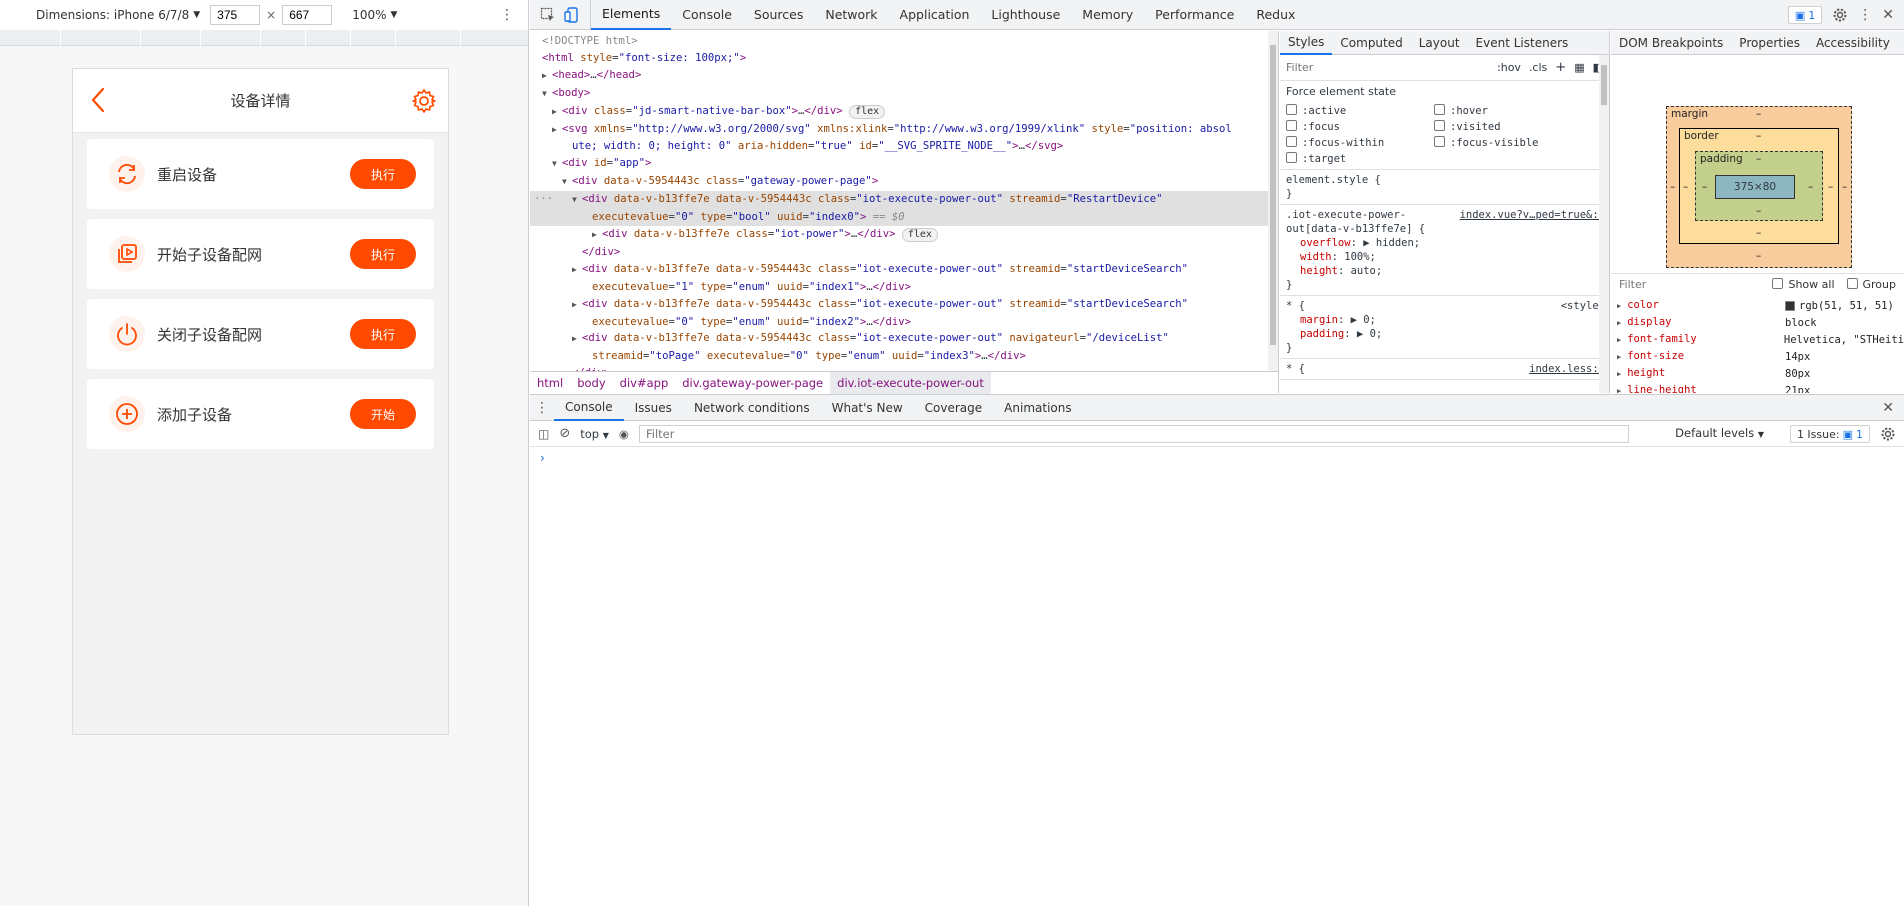 This screenshot has height=906, width=1904. Describe the element at coordinates (1360, 110) in the screenshot. I see `state-active-checkbox: :active` at that location.